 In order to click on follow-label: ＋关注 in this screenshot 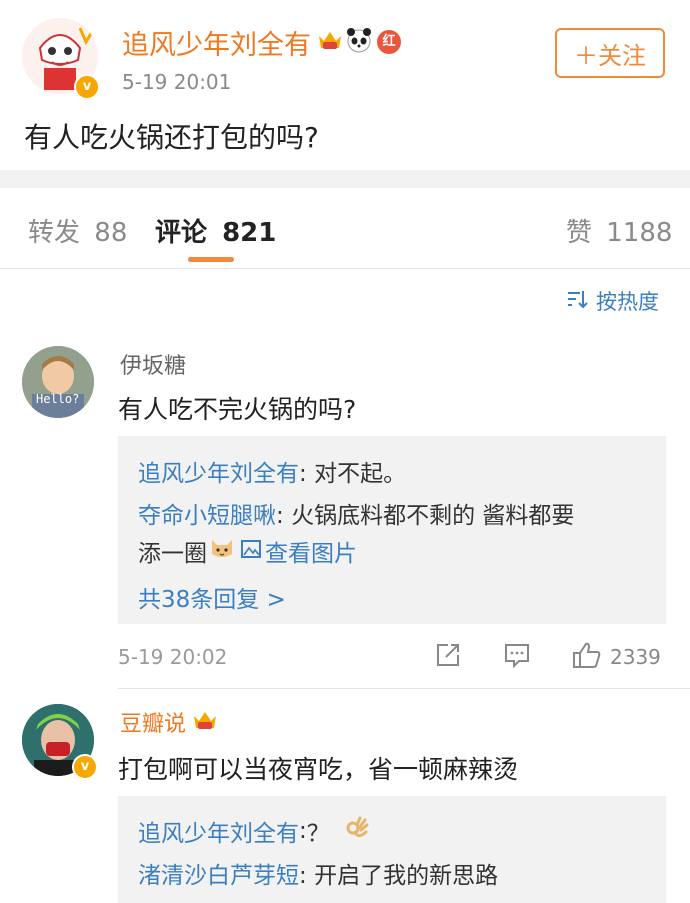, I will do `click(610, 55)`.